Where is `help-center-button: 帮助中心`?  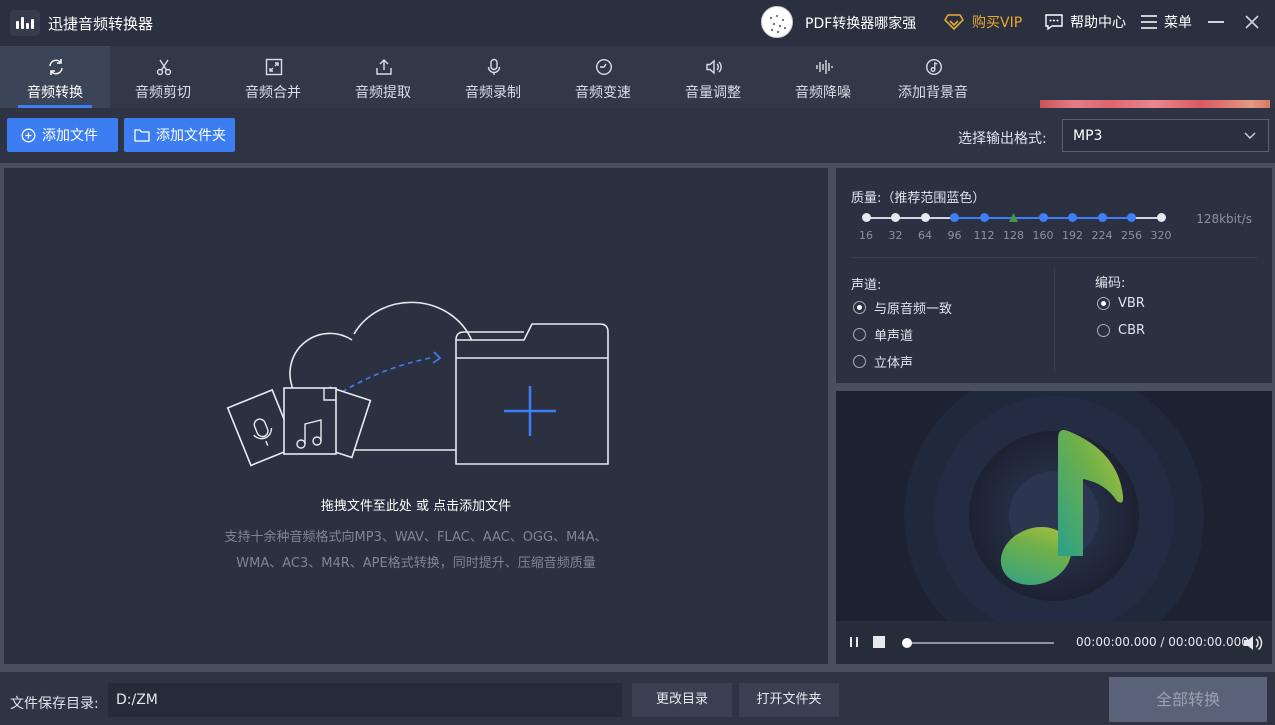
help-center-button: 帮助中心 is located at coordinates (1085, 22).